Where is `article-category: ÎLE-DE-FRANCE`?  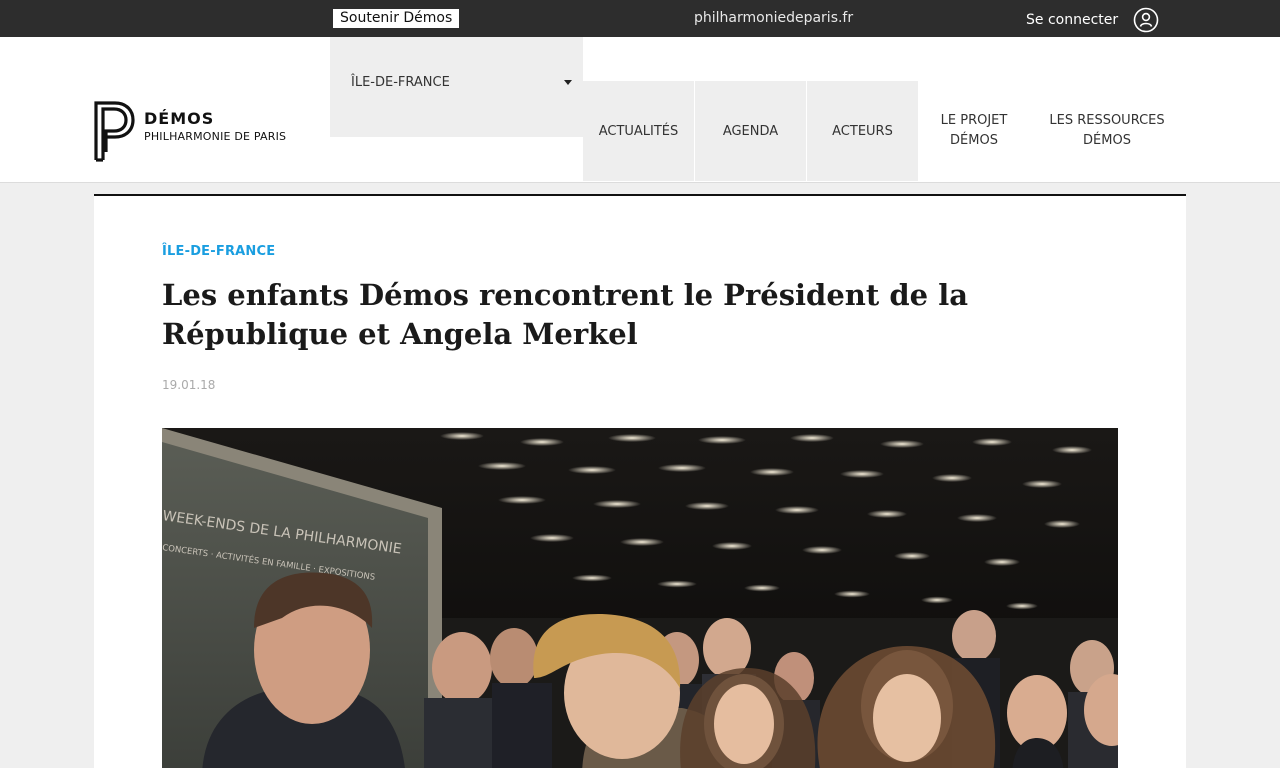
article-category: ÎLE-DE-FRANCE is located at coordinates (218, 251).